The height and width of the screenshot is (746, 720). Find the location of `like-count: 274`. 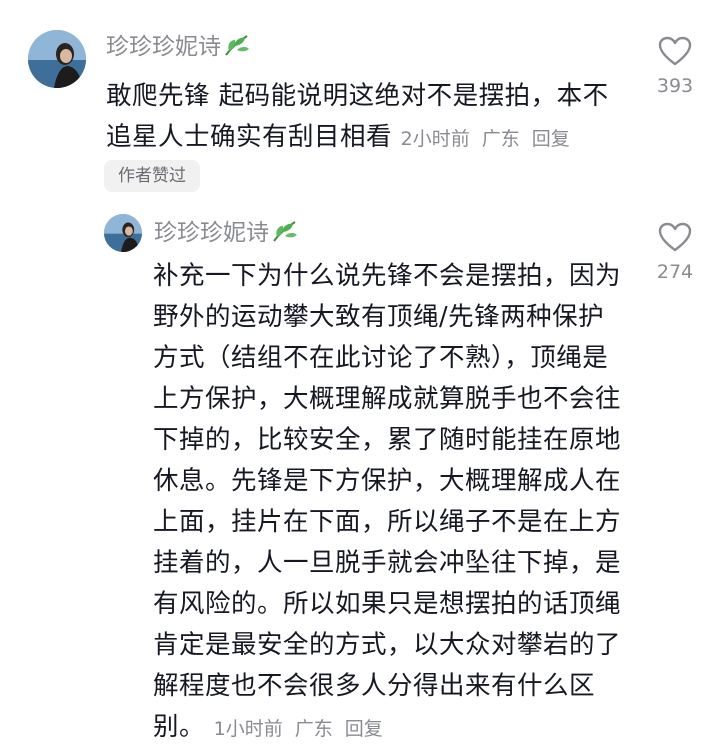

like-count: 274 is located at coordinates (675, 272).